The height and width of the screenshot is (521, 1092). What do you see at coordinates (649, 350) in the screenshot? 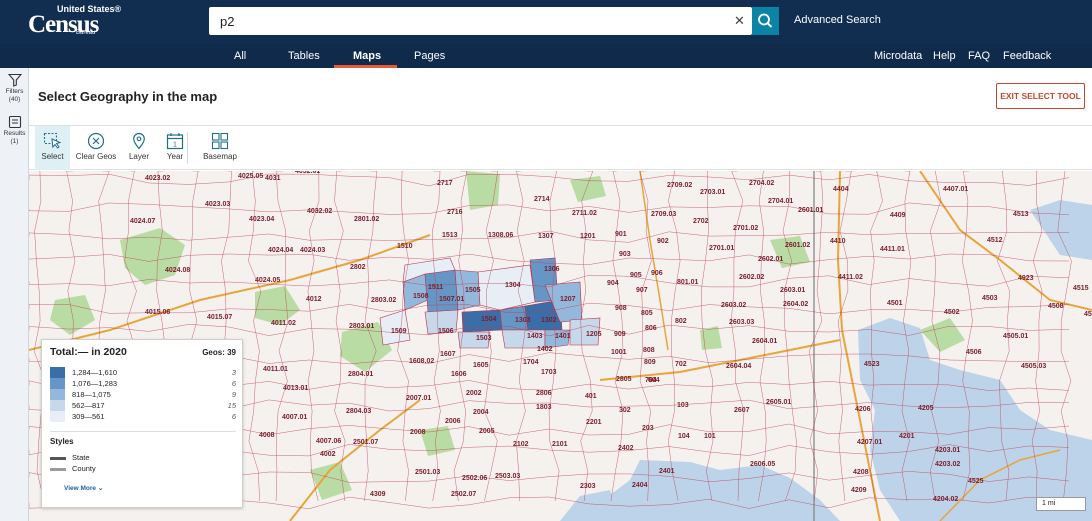
I see `tract-label: 808` at bounding box center [649, 350].